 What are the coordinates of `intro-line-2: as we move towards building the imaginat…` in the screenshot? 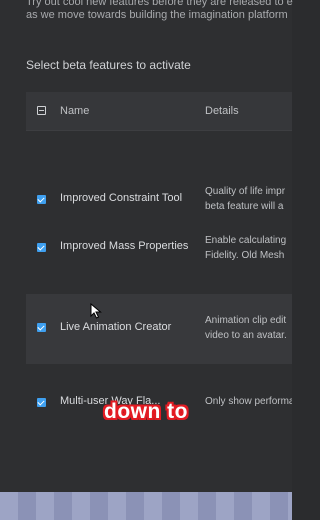 It's located at (157, 15).